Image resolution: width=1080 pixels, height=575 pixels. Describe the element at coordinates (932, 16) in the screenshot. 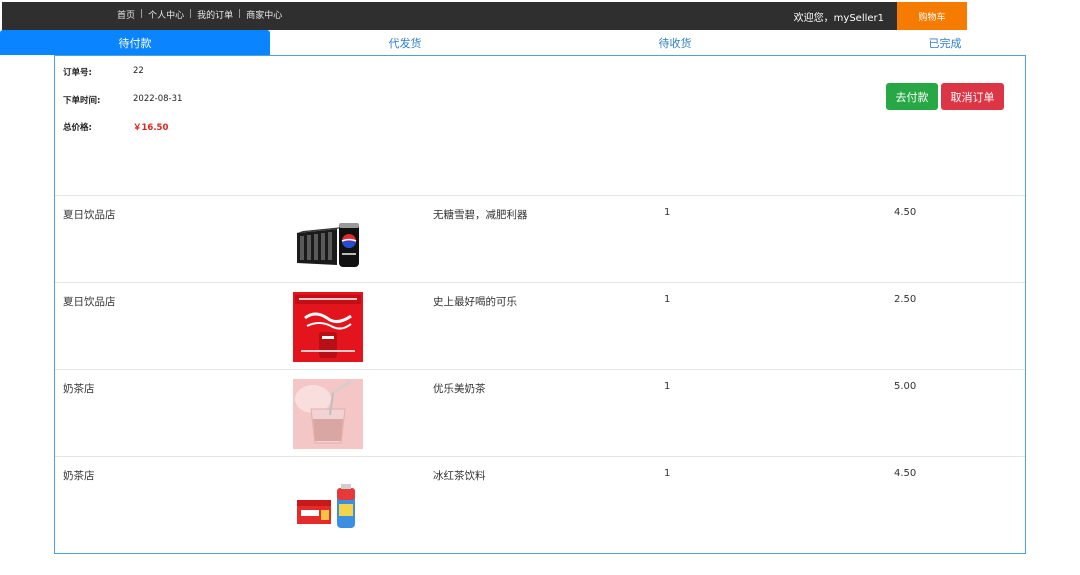

I see `cart-button: 购物车` at that location.